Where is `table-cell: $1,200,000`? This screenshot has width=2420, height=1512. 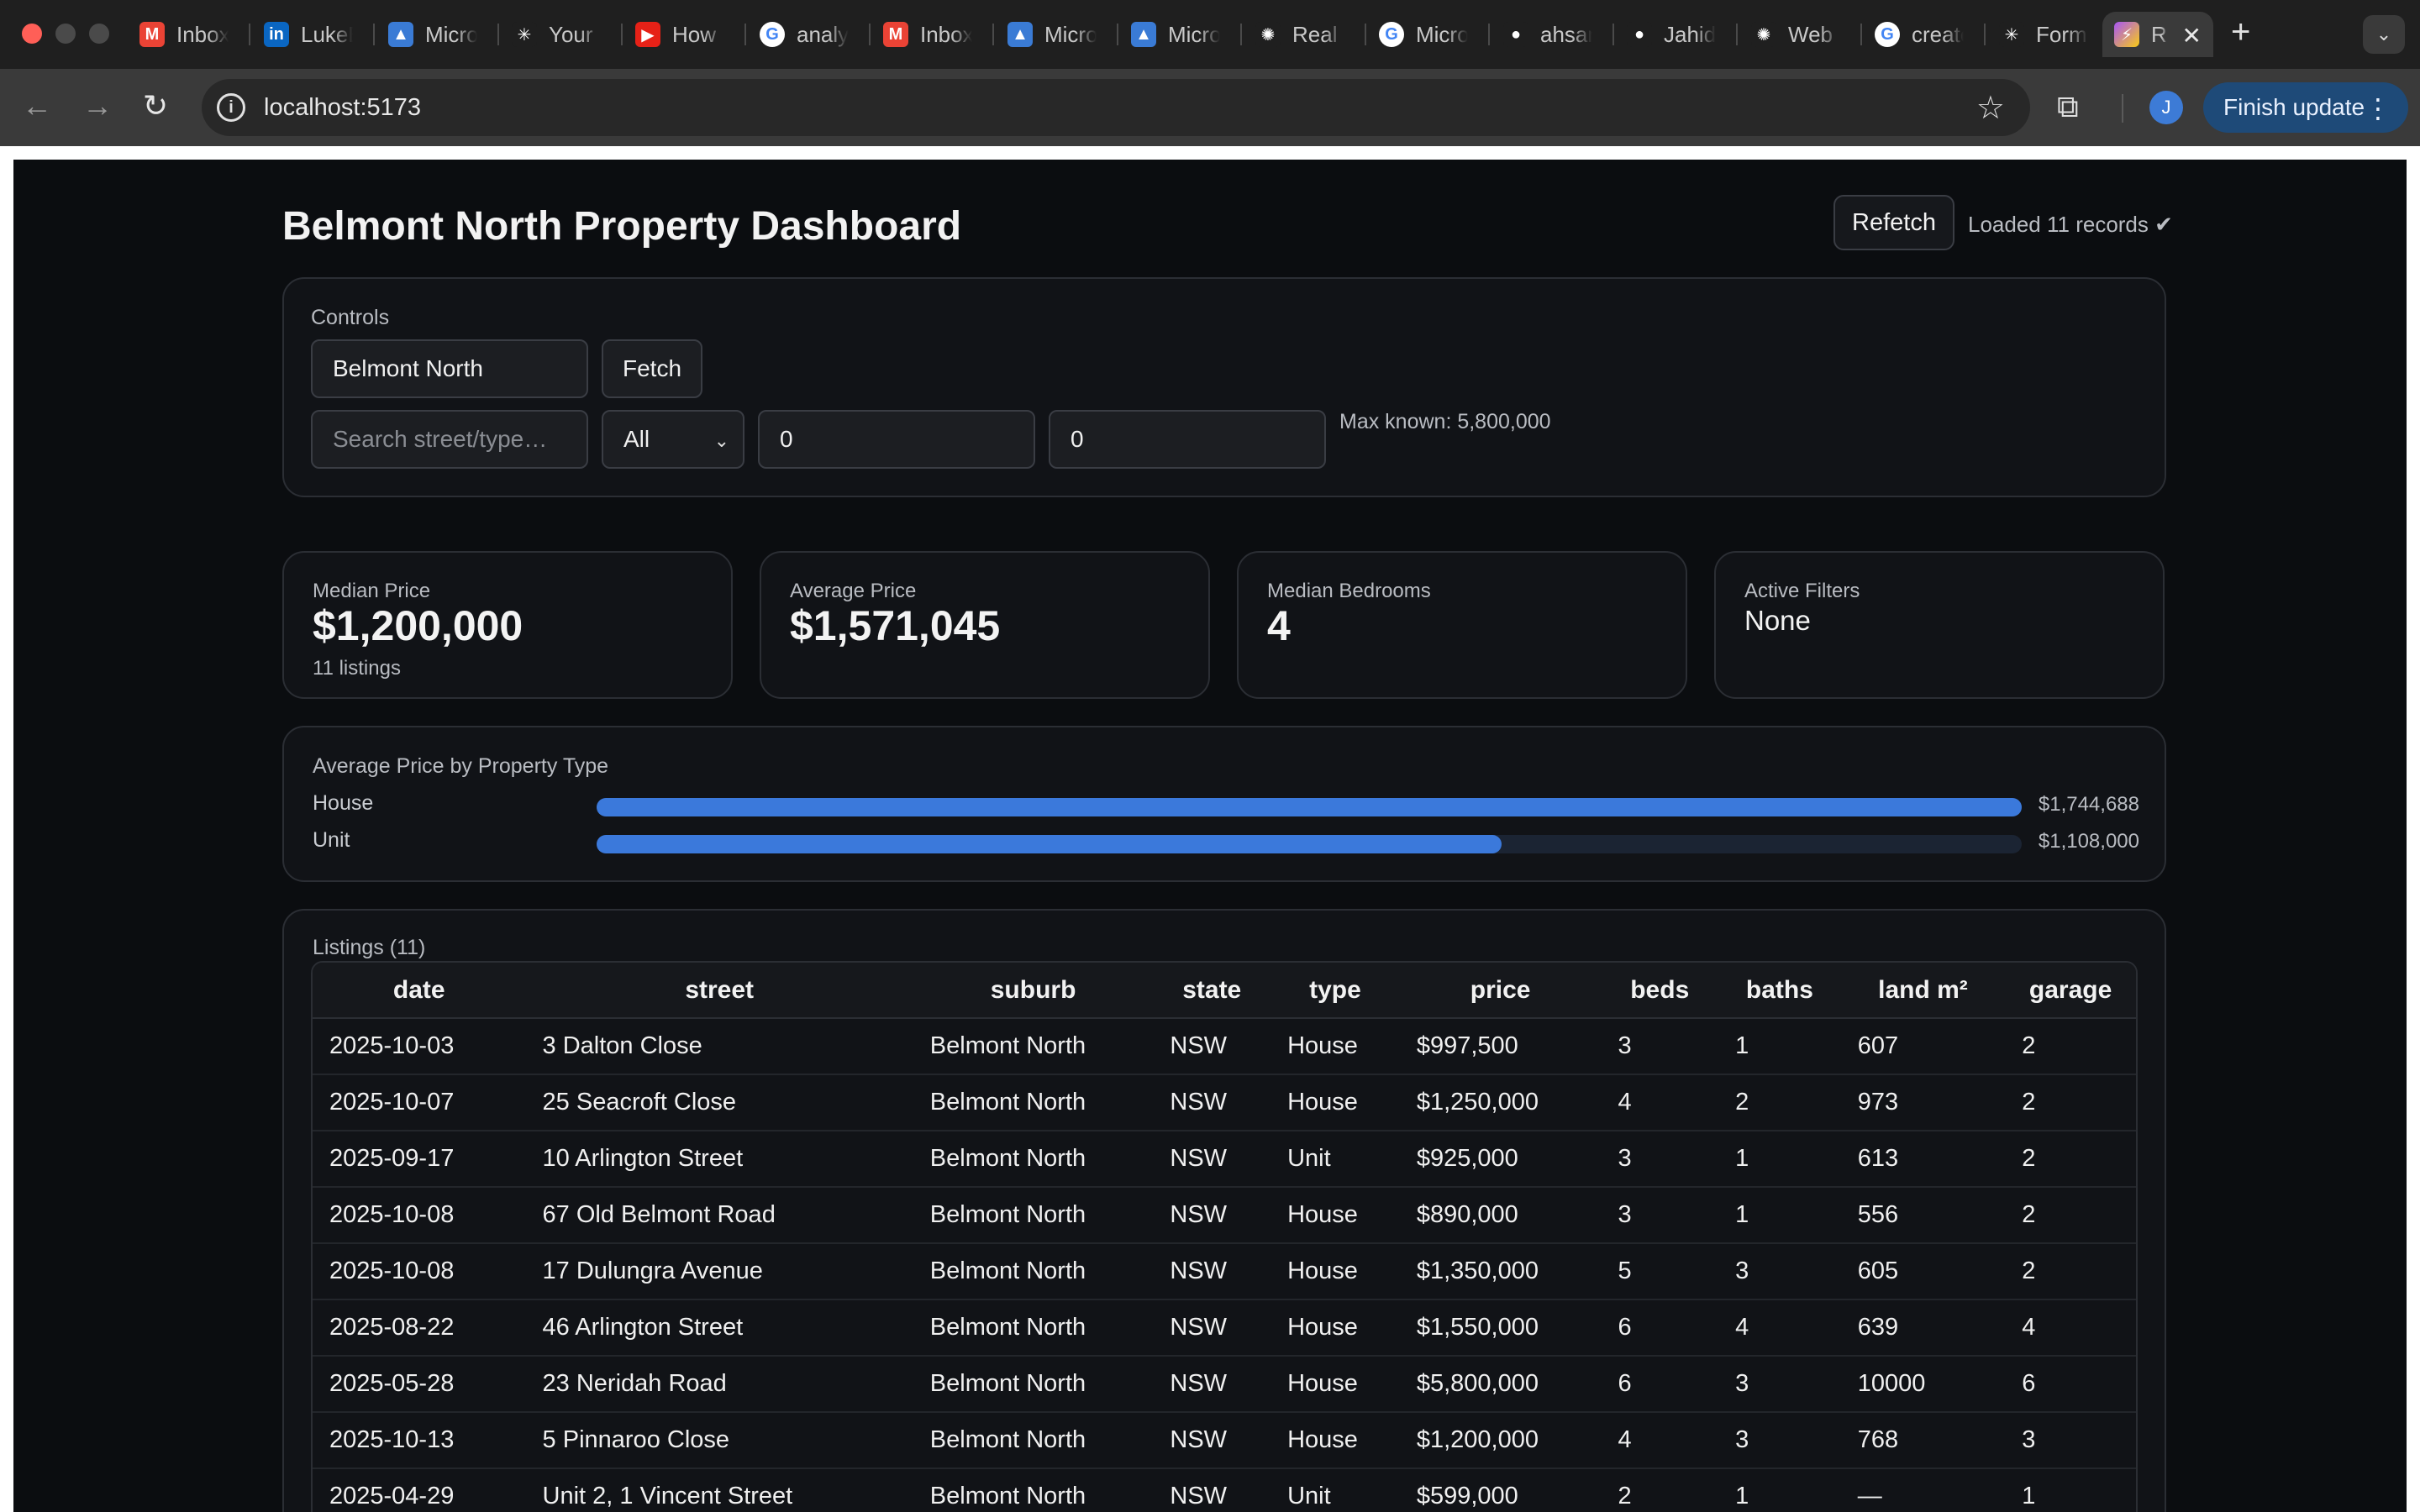
table-cell: $1,200,000 is located at coordinates (1500, 1440).